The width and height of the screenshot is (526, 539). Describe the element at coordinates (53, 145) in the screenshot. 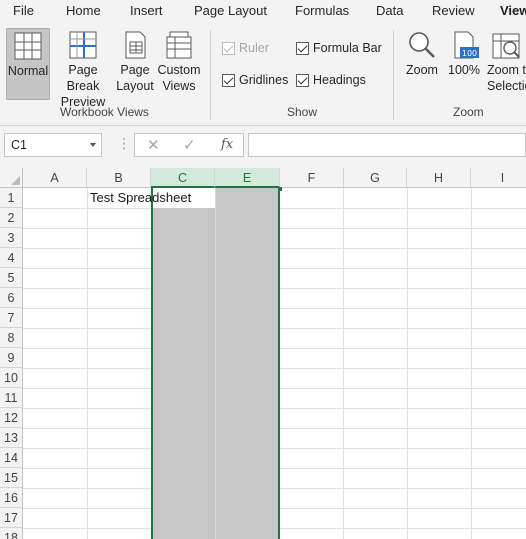

I see `name-box: C1` at that location.